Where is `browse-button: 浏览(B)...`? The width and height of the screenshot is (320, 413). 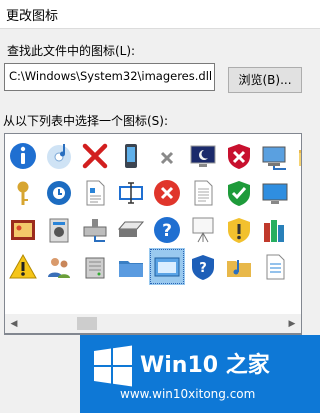 browse-button: 浏览(B)... is located at coordinates (265, 80).